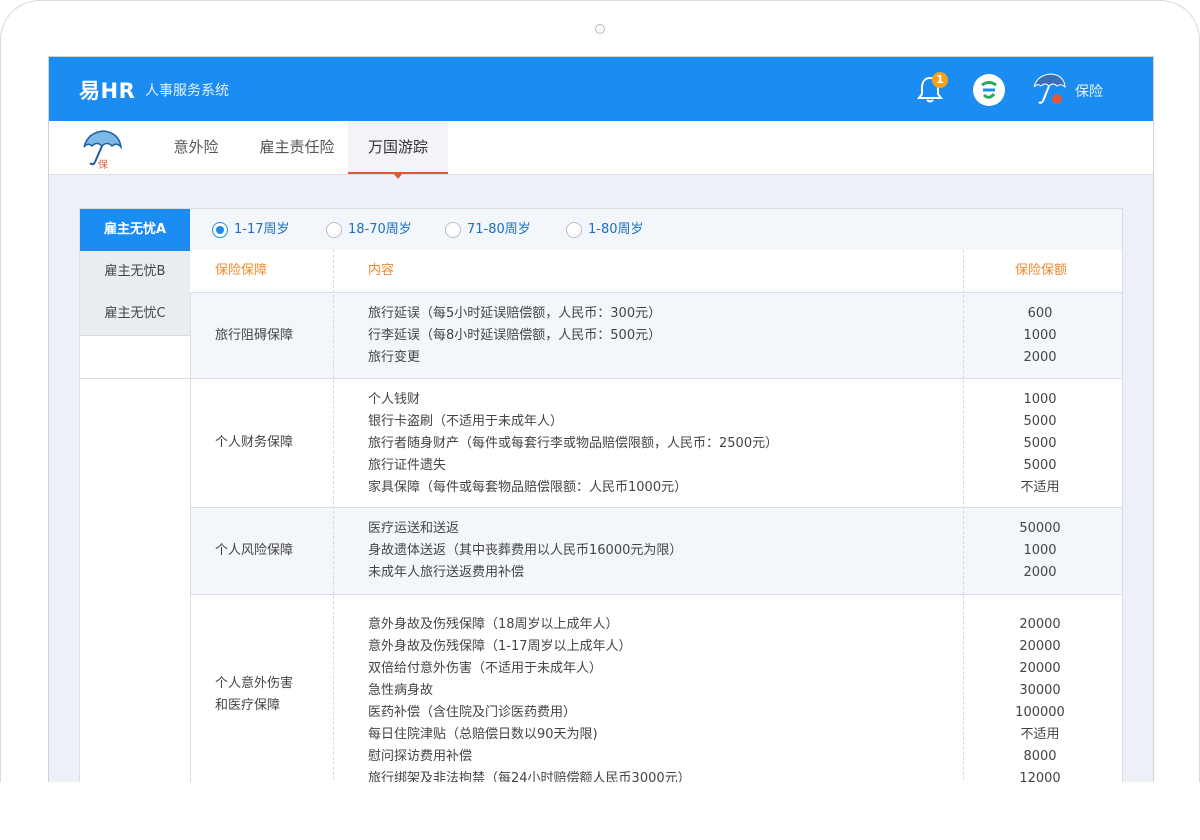  Describe the element at coordinates (187, 91) in the screenshot. I see `app-subtitle: 人事服务系统` at that location.